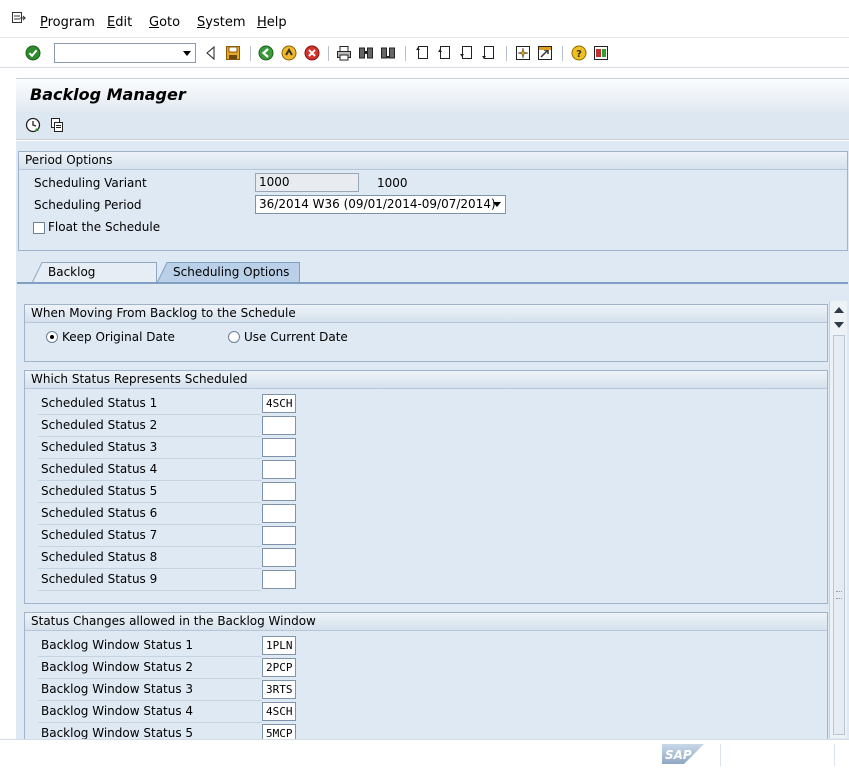  What do you see at coordinates (104, 227) in the screenshot?
I see `float-schedule-label: Float the Schedule` at bounding box center [104, 227].